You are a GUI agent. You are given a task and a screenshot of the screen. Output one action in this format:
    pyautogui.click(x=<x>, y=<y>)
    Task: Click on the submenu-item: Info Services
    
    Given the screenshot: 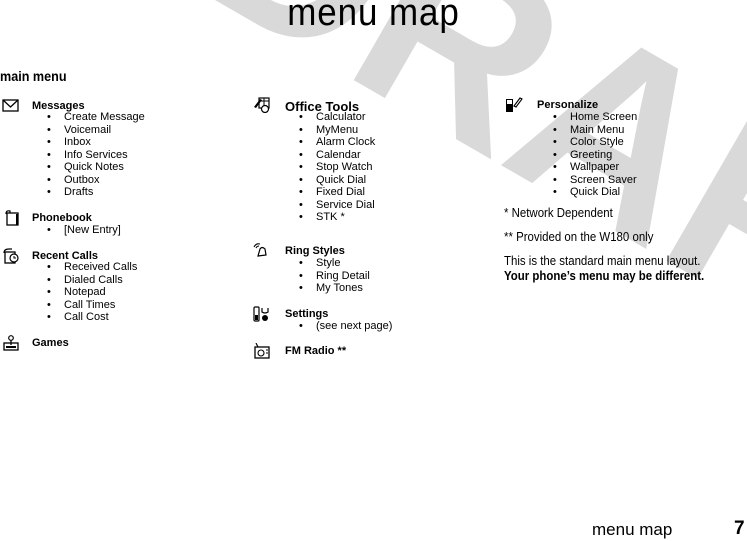 What is the action you would take?
    pyautogui.click(x=96, y=155)
    